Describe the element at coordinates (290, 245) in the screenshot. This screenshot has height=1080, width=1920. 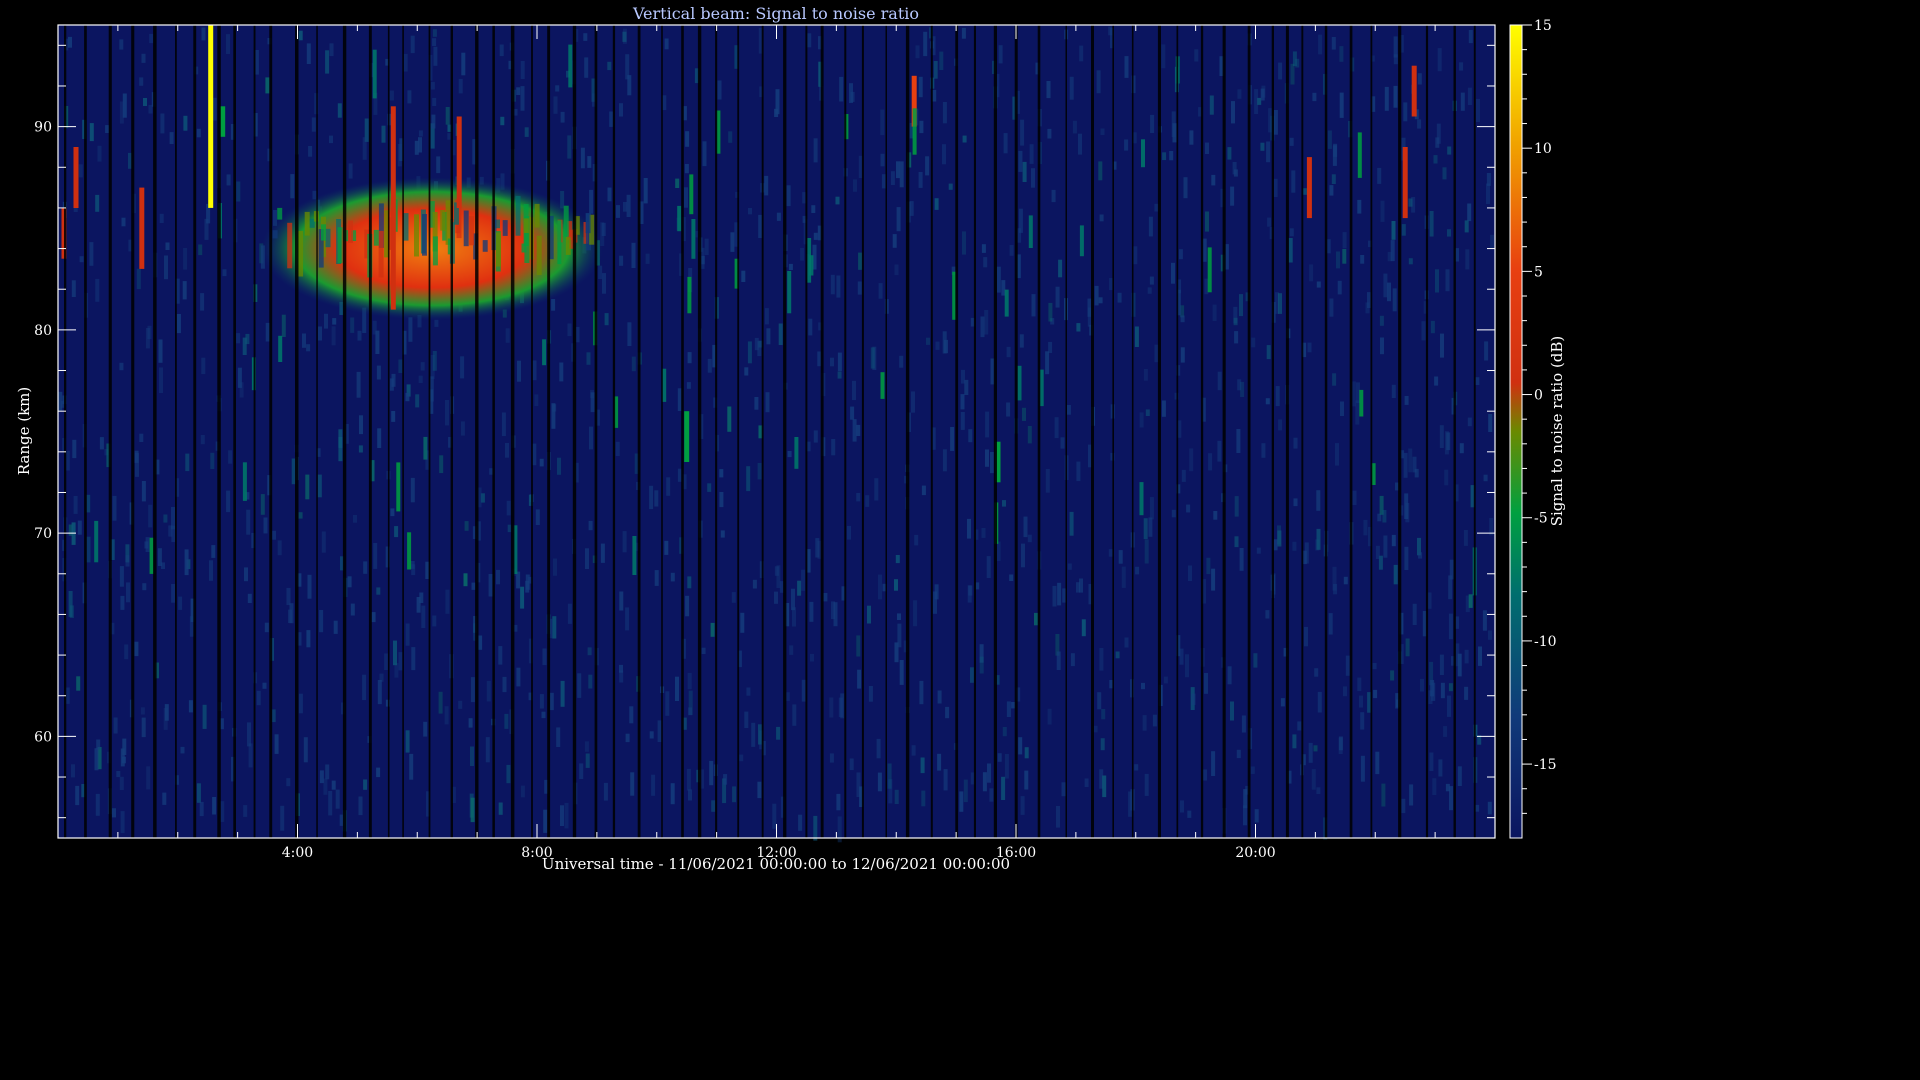
I see `echo-layer-cell` at that location.